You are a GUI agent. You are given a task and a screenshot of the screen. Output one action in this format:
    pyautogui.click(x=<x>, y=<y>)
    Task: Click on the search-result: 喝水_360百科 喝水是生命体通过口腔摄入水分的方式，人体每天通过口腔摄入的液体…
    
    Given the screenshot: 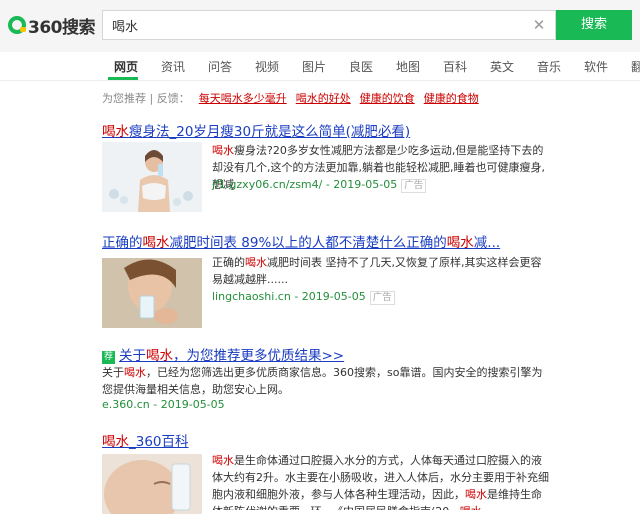 What is the action you would take?
    pyautogui.click(x=332, y=472)
    